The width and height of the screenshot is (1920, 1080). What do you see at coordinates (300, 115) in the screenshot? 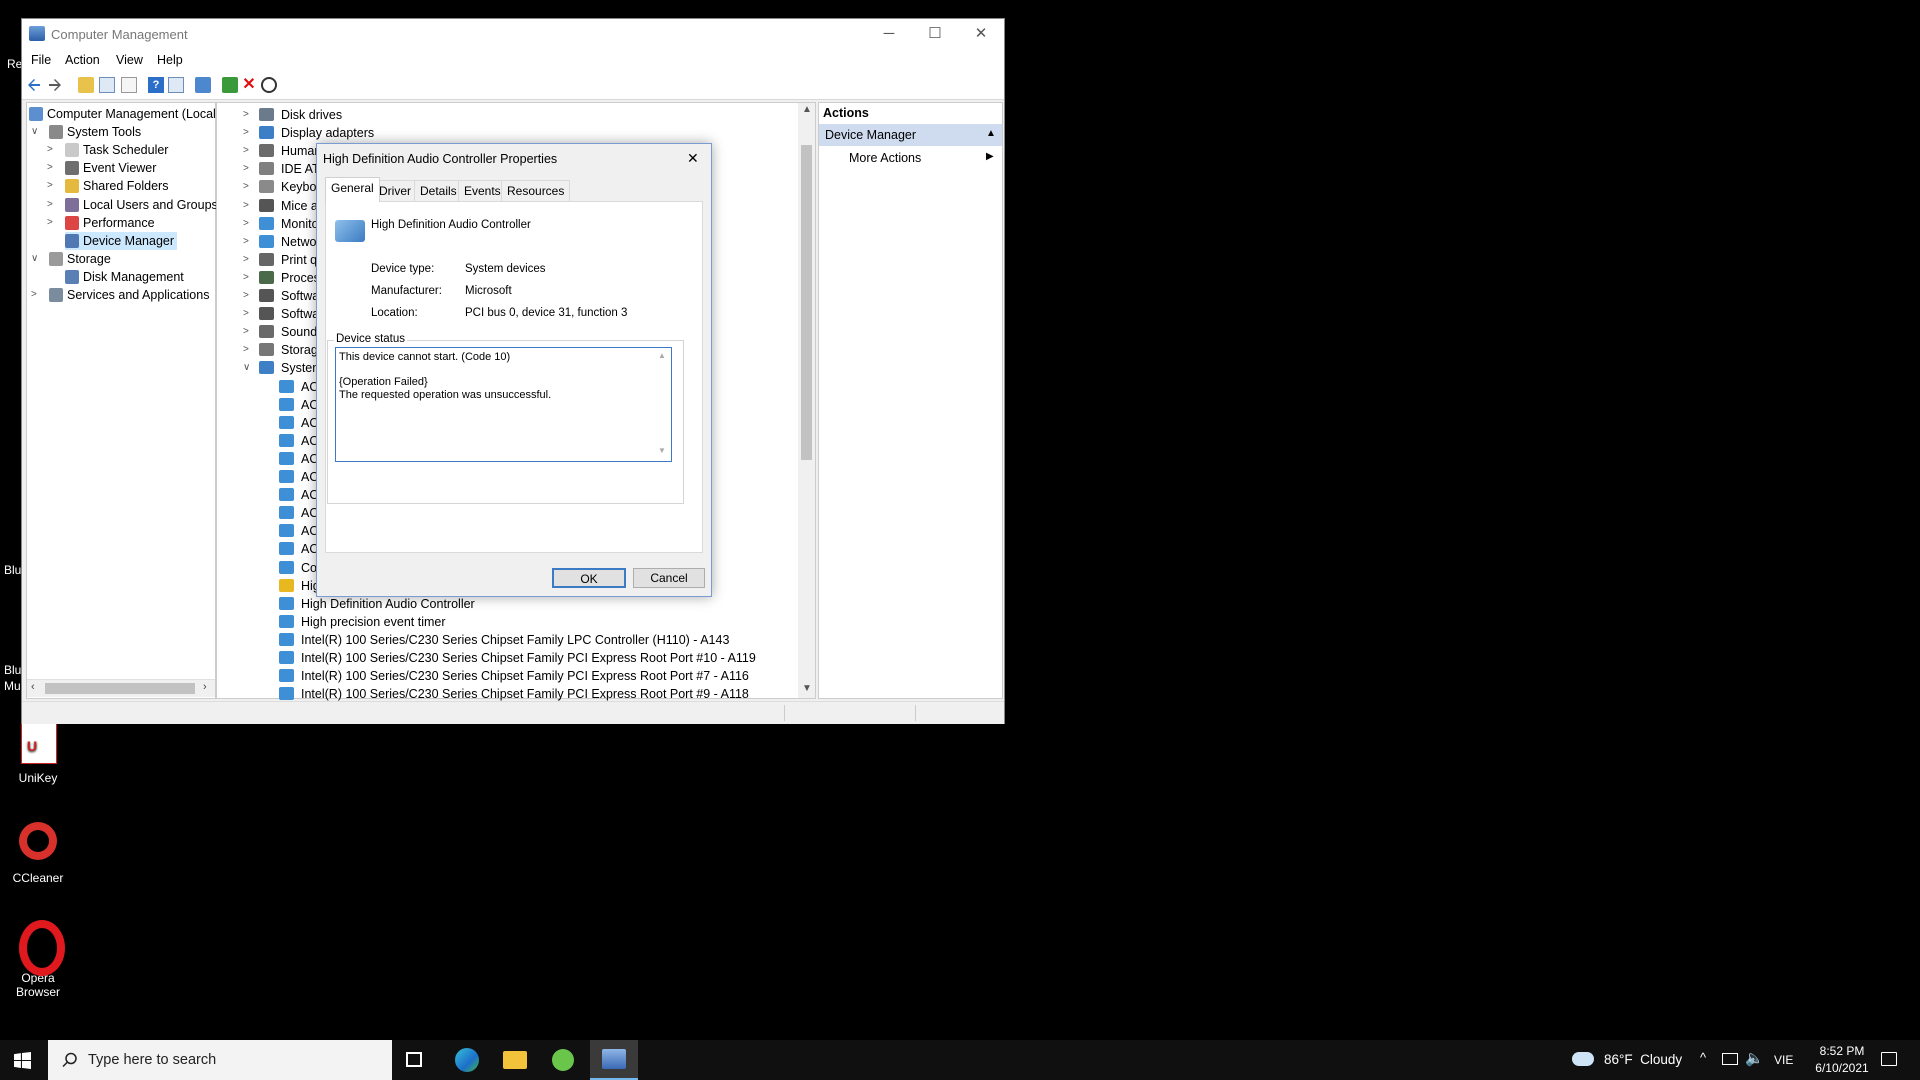
I see `device-node: Disk drives` at bounding box center [300, 115].